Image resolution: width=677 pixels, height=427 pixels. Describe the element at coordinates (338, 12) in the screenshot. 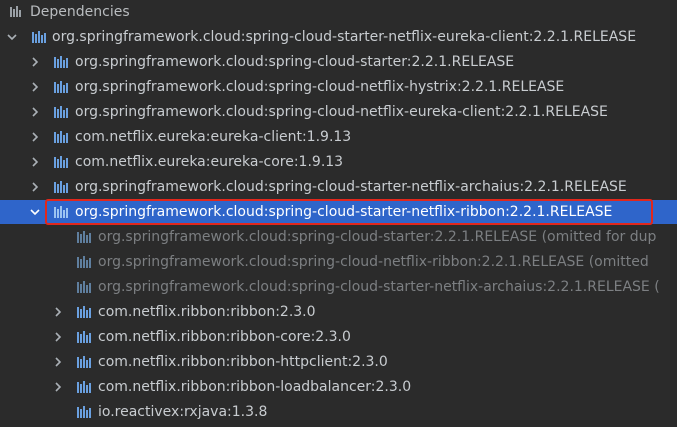

I see `tree-row-dependencies: Dependencies` at that location.